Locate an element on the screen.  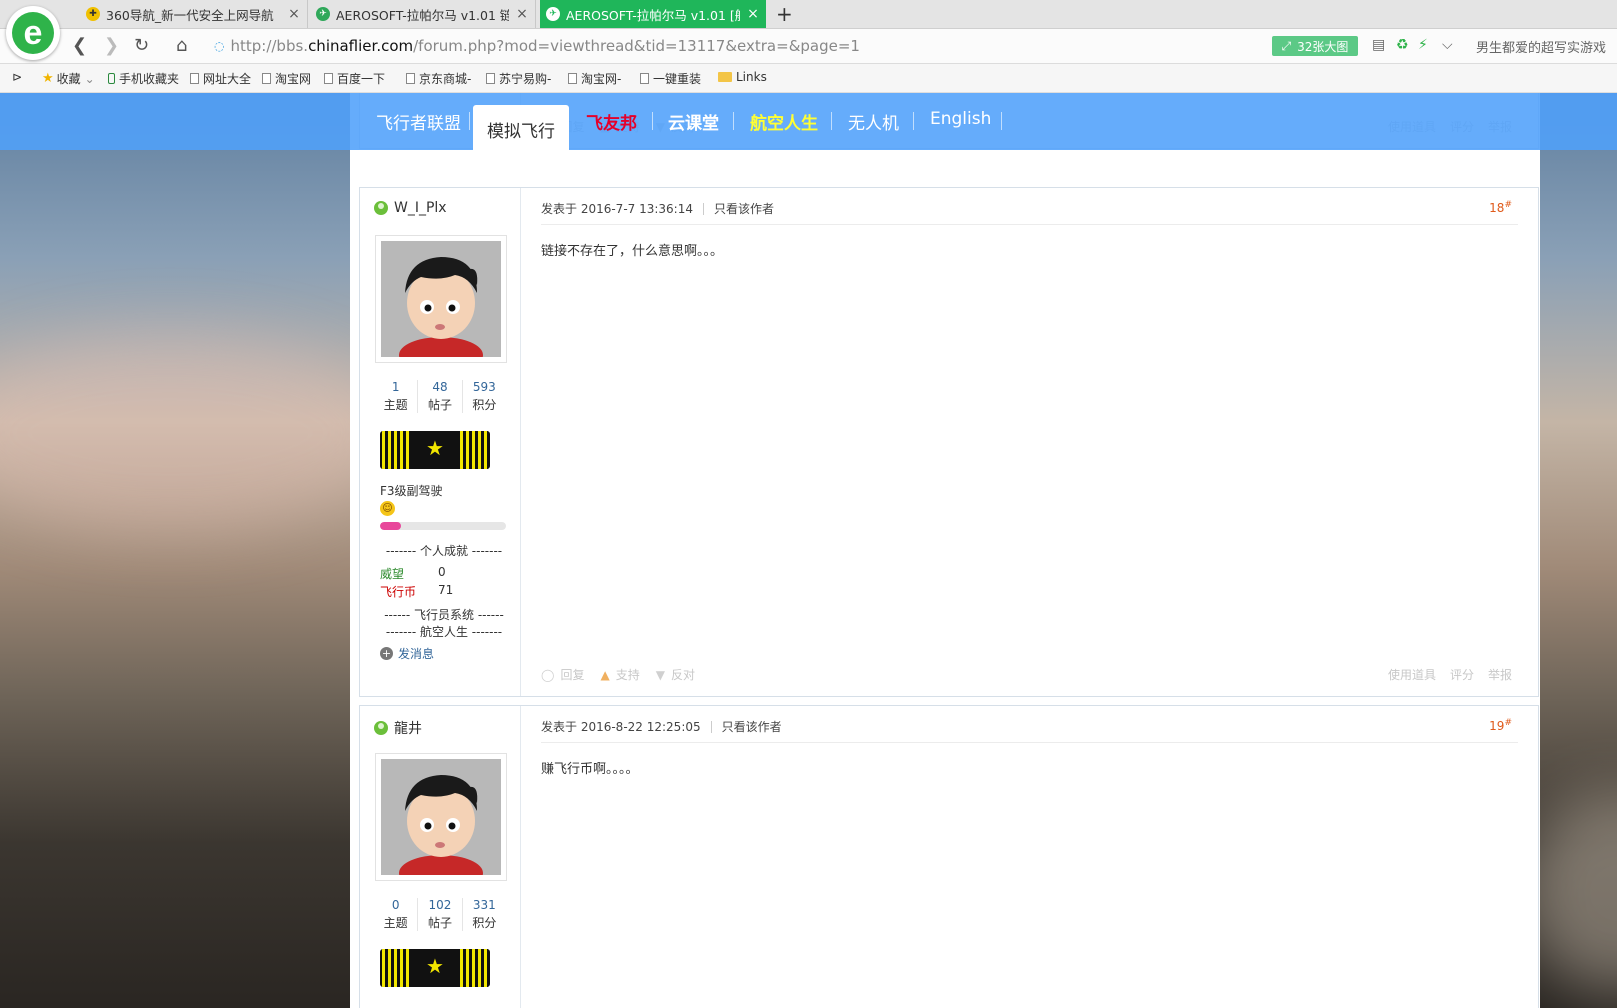
tab-aerosoft-active: ✈ AEROSOFT-拉帕尔马 v1.01 [航 × is located at coordinates (653, 14).